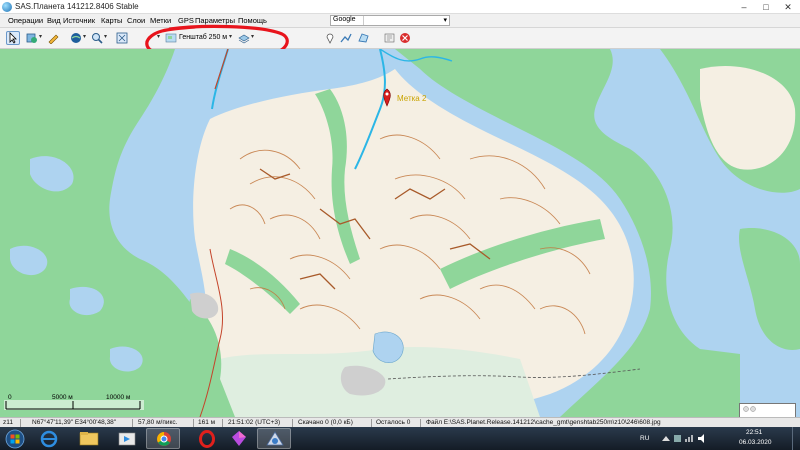 The image size is (800, 450). Describe the element at coordinates (25, 20) in the screenshot. I see `menu-operations: Операции` at that location.